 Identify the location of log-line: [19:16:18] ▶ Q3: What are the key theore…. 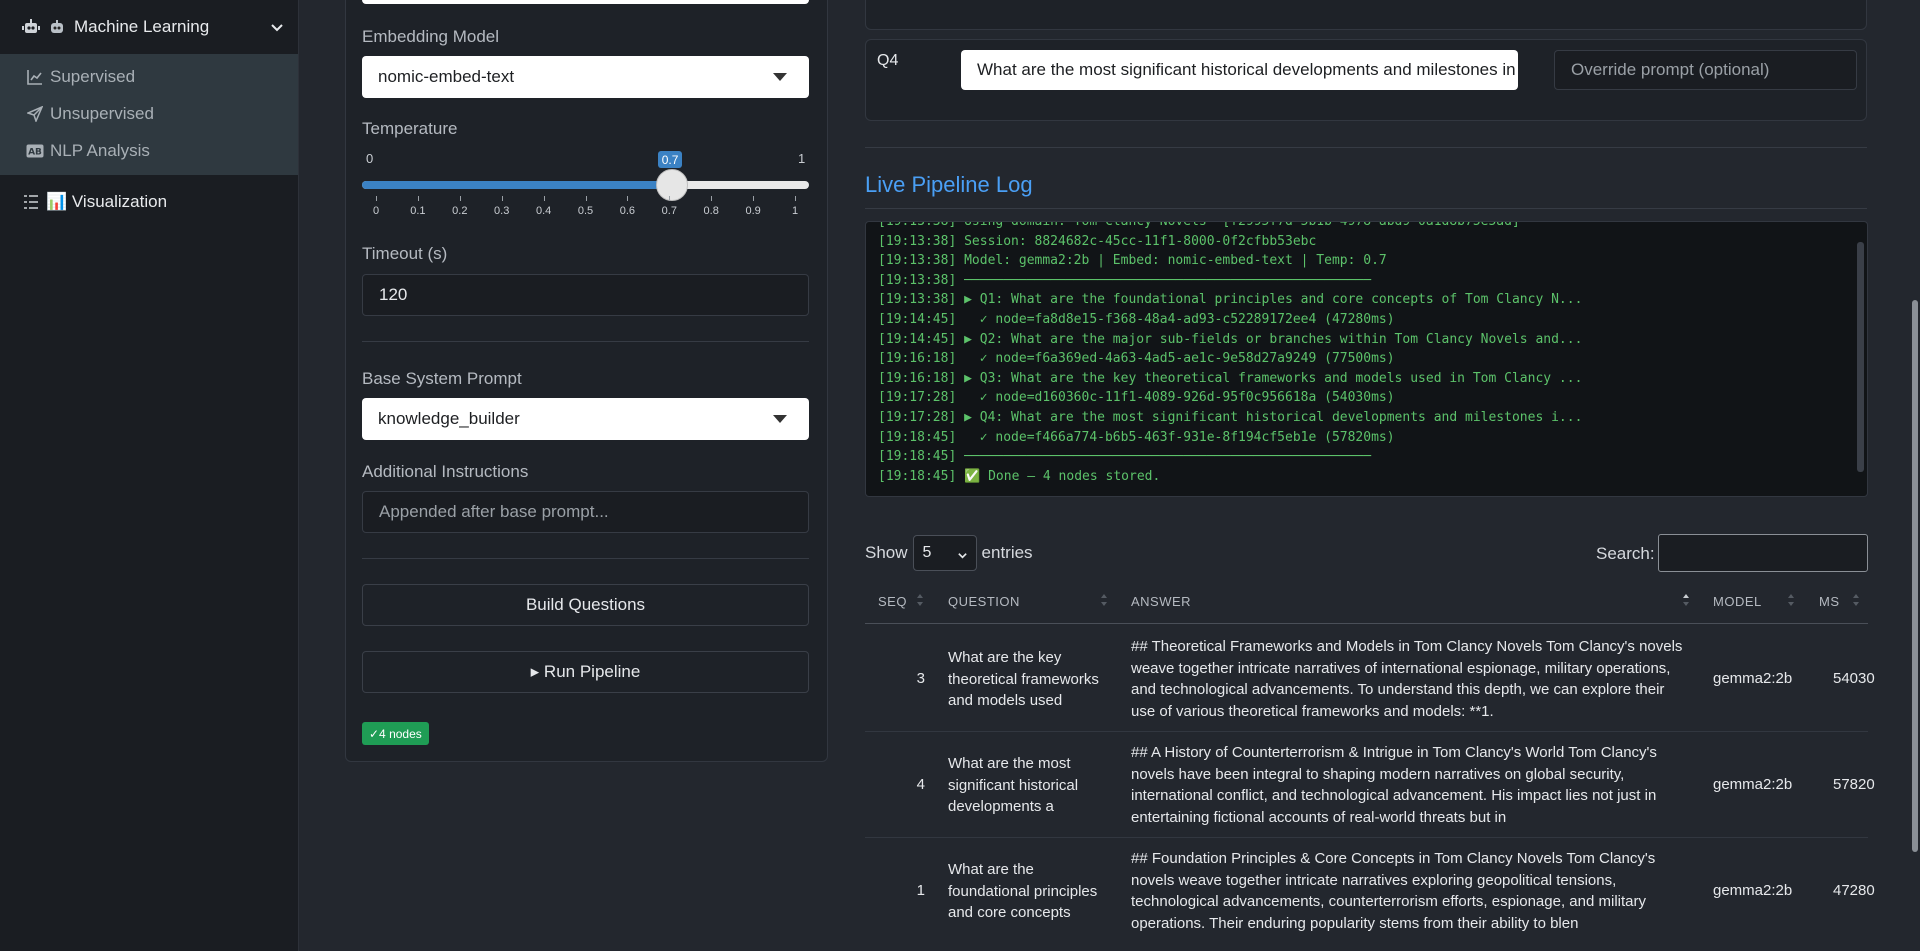
(1230, 378).